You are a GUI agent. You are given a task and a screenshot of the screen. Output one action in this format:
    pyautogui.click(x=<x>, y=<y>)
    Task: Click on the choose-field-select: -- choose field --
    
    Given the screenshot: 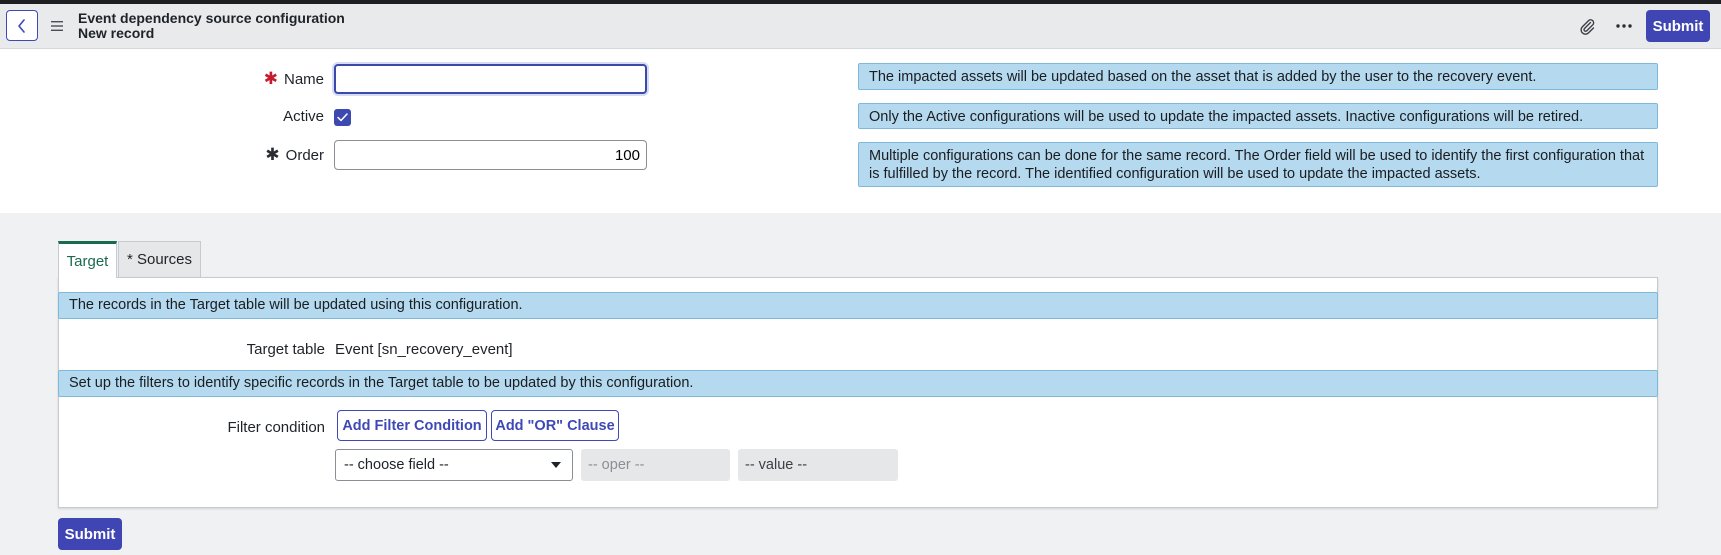 What is the action you would take?
    pyautogui.click(x=454, y=465)
    